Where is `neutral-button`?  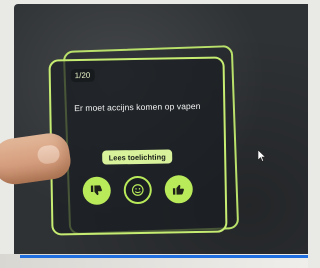 neutral-button is located at coordinates (138, 190).